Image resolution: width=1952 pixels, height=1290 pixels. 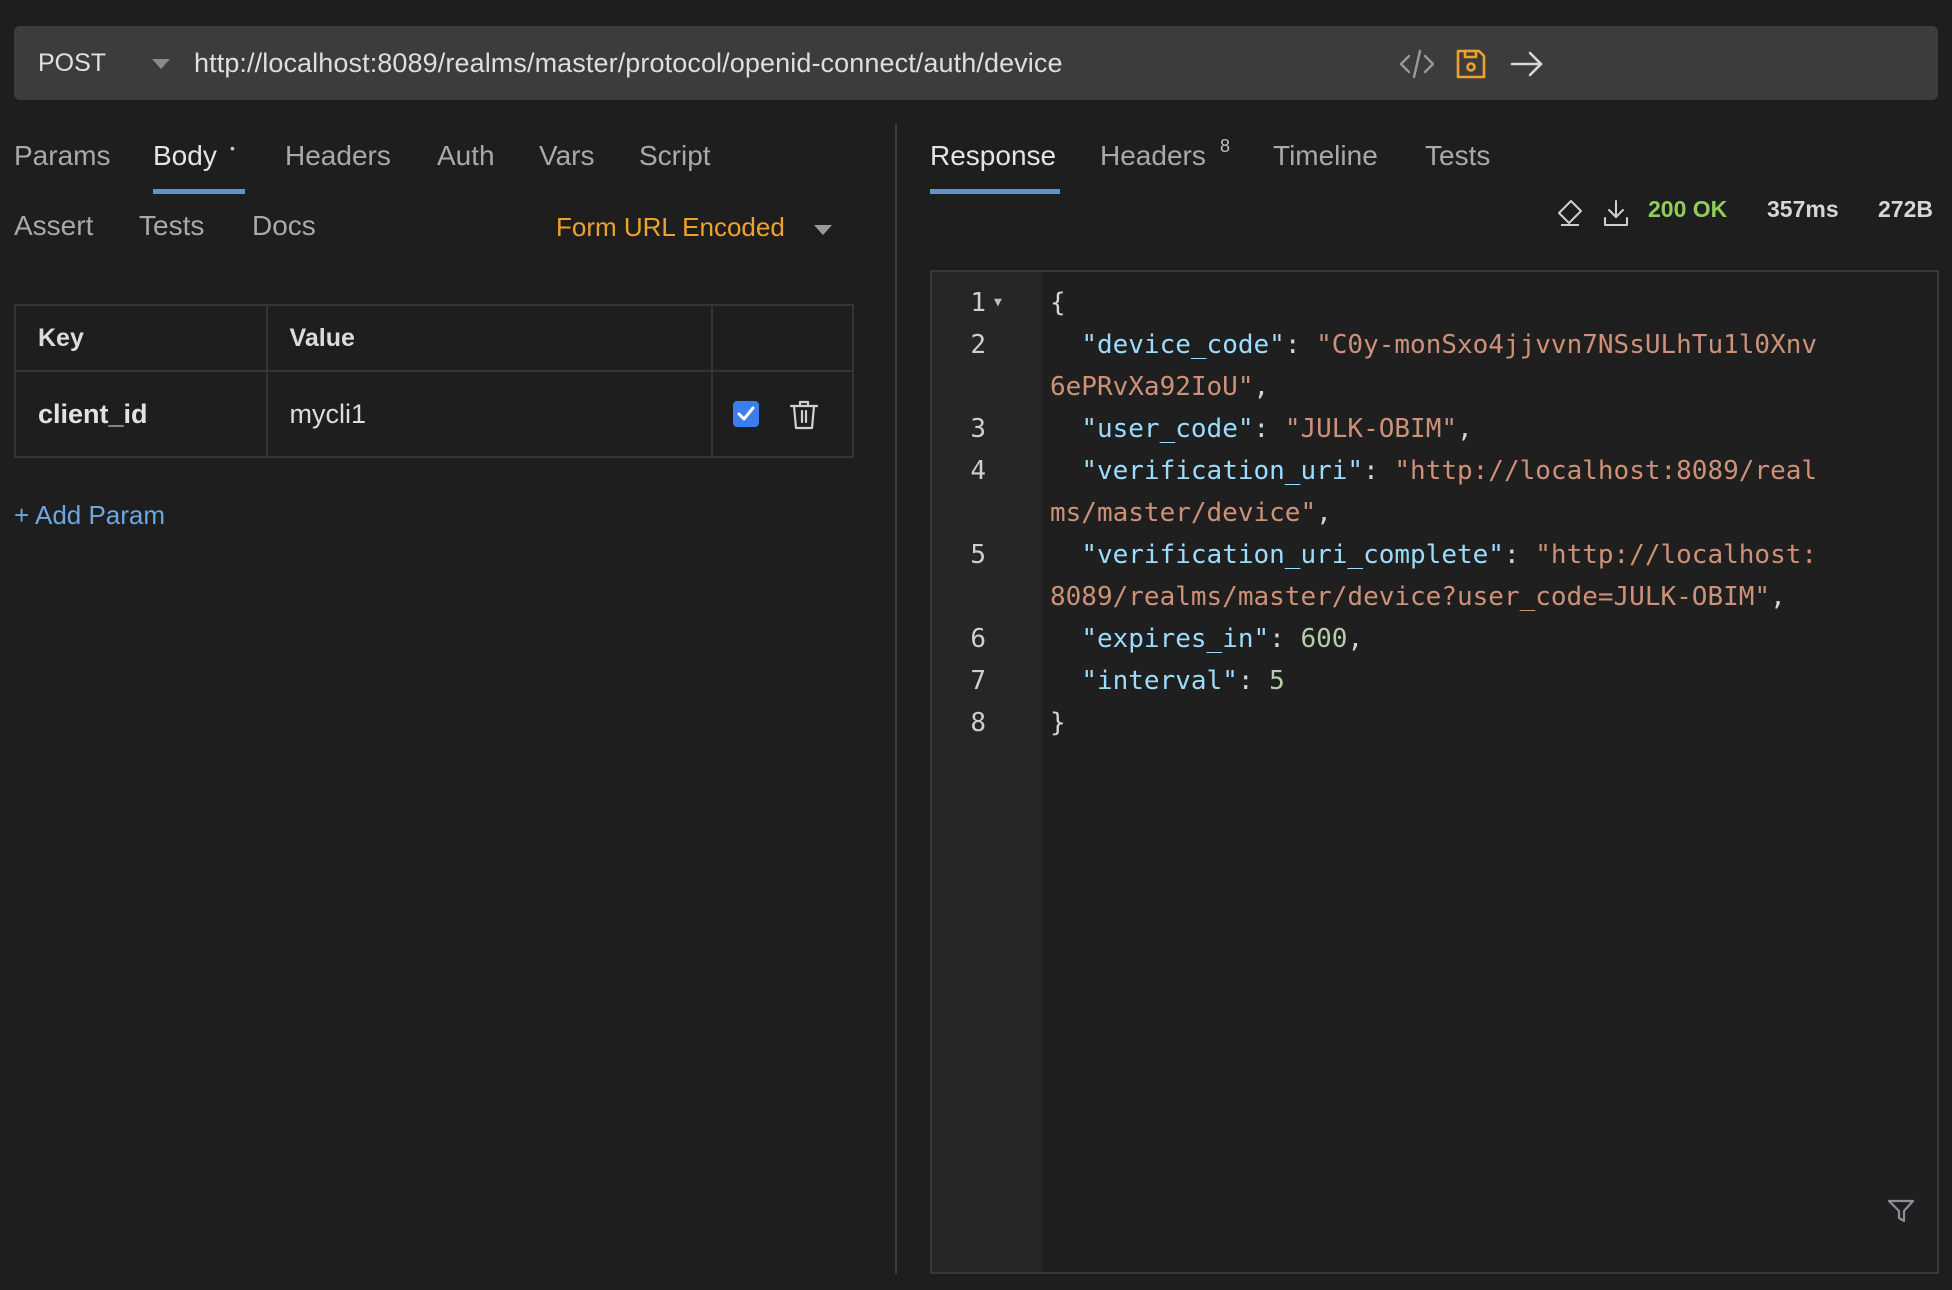 What do you see at coordinates (995, 191) in the screenshot?
I see `response-tab-underline` at bounding box center [995, 191].